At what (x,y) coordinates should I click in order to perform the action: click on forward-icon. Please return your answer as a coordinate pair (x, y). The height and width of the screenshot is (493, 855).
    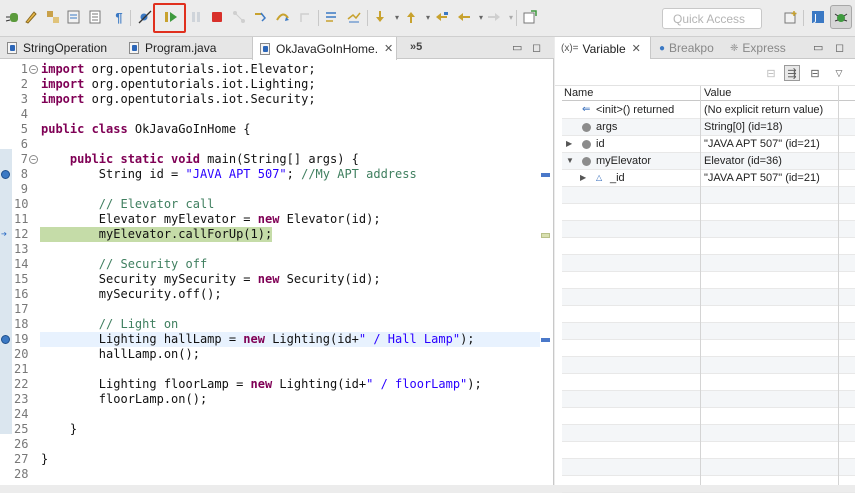
    Looking at the image, I should click on (494, 17).